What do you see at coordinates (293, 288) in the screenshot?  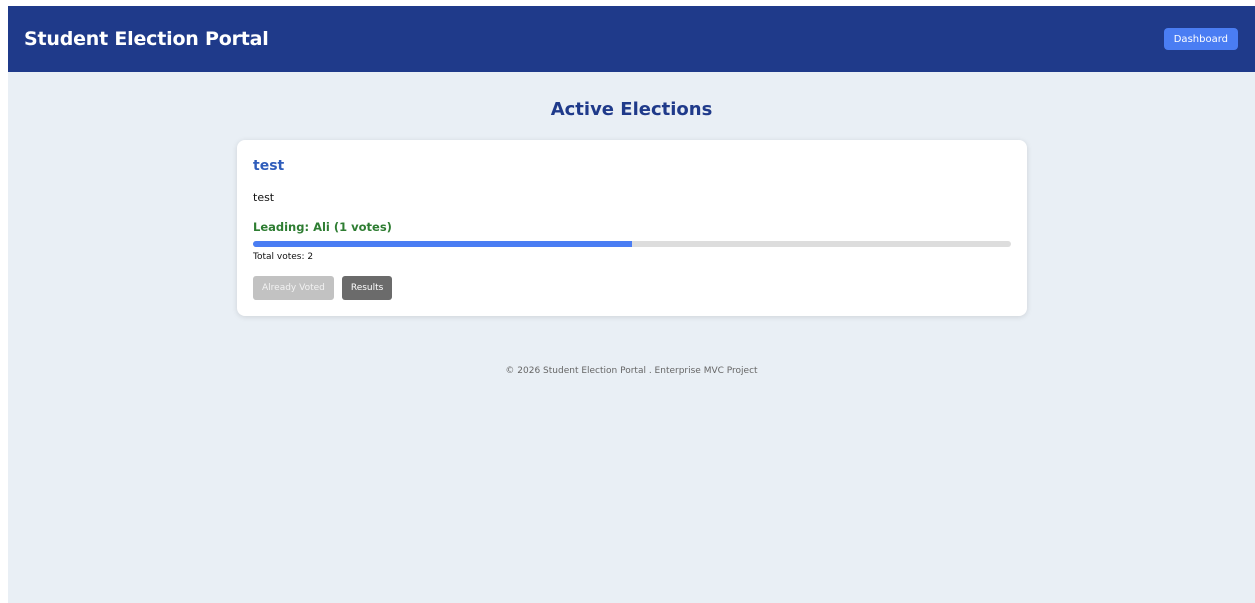 I see `already-voted-button: Already Voted` at bounding box center [293, 288].